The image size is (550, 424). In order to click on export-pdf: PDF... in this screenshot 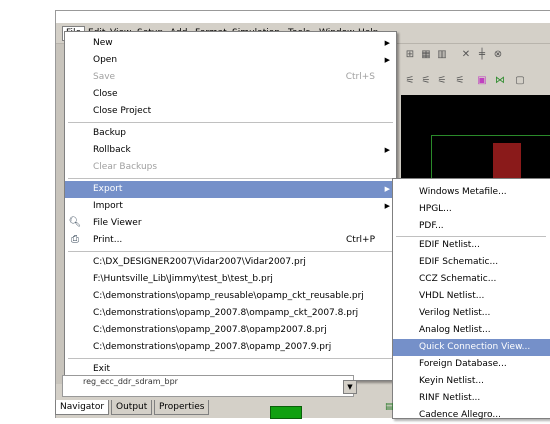, I will do `click(471, 226)`.